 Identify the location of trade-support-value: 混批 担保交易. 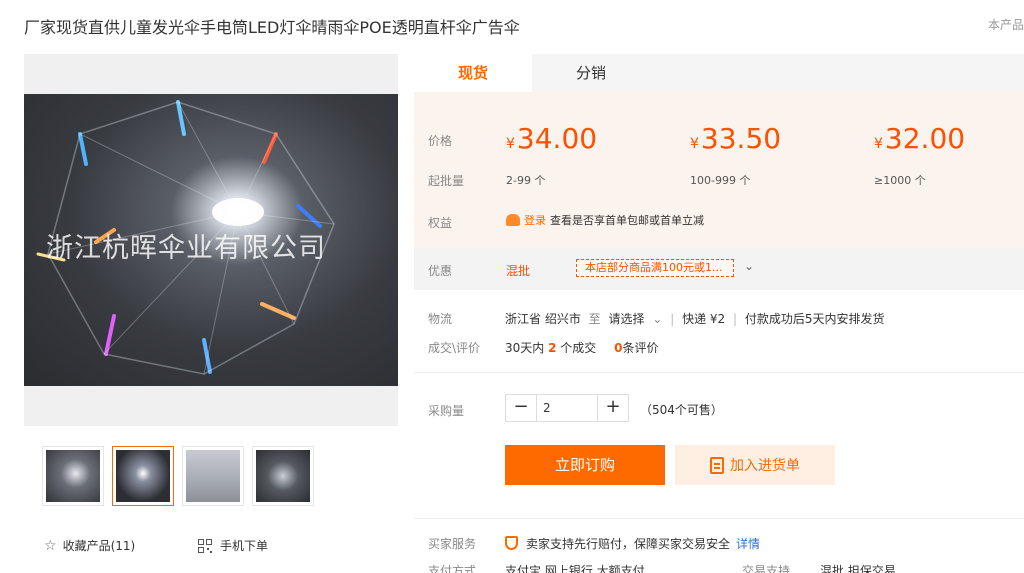
(858, 568).